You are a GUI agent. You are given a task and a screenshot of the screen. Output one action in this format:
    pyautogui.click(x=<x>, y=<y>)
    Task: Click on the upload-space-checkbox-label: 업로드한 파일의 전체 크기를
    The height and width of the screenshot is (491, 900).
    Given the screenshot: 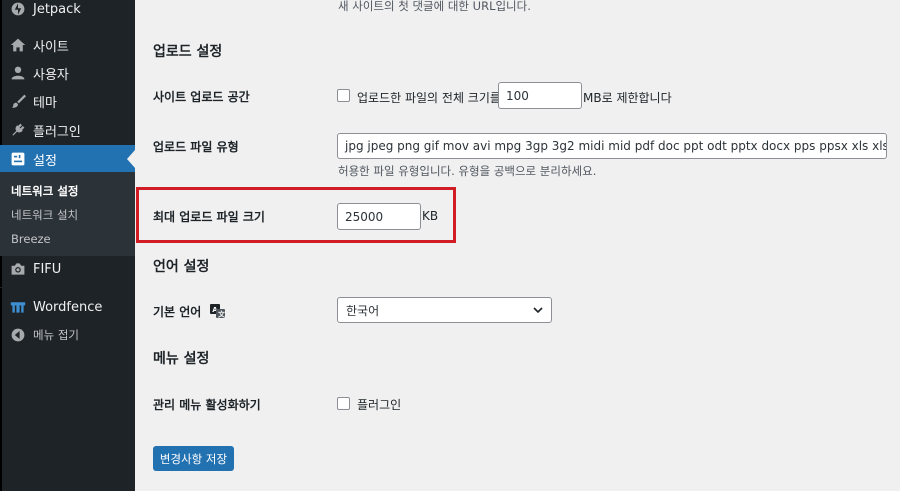 What is the action you would take?
    pyautogui.click(x=429, y=98)
    